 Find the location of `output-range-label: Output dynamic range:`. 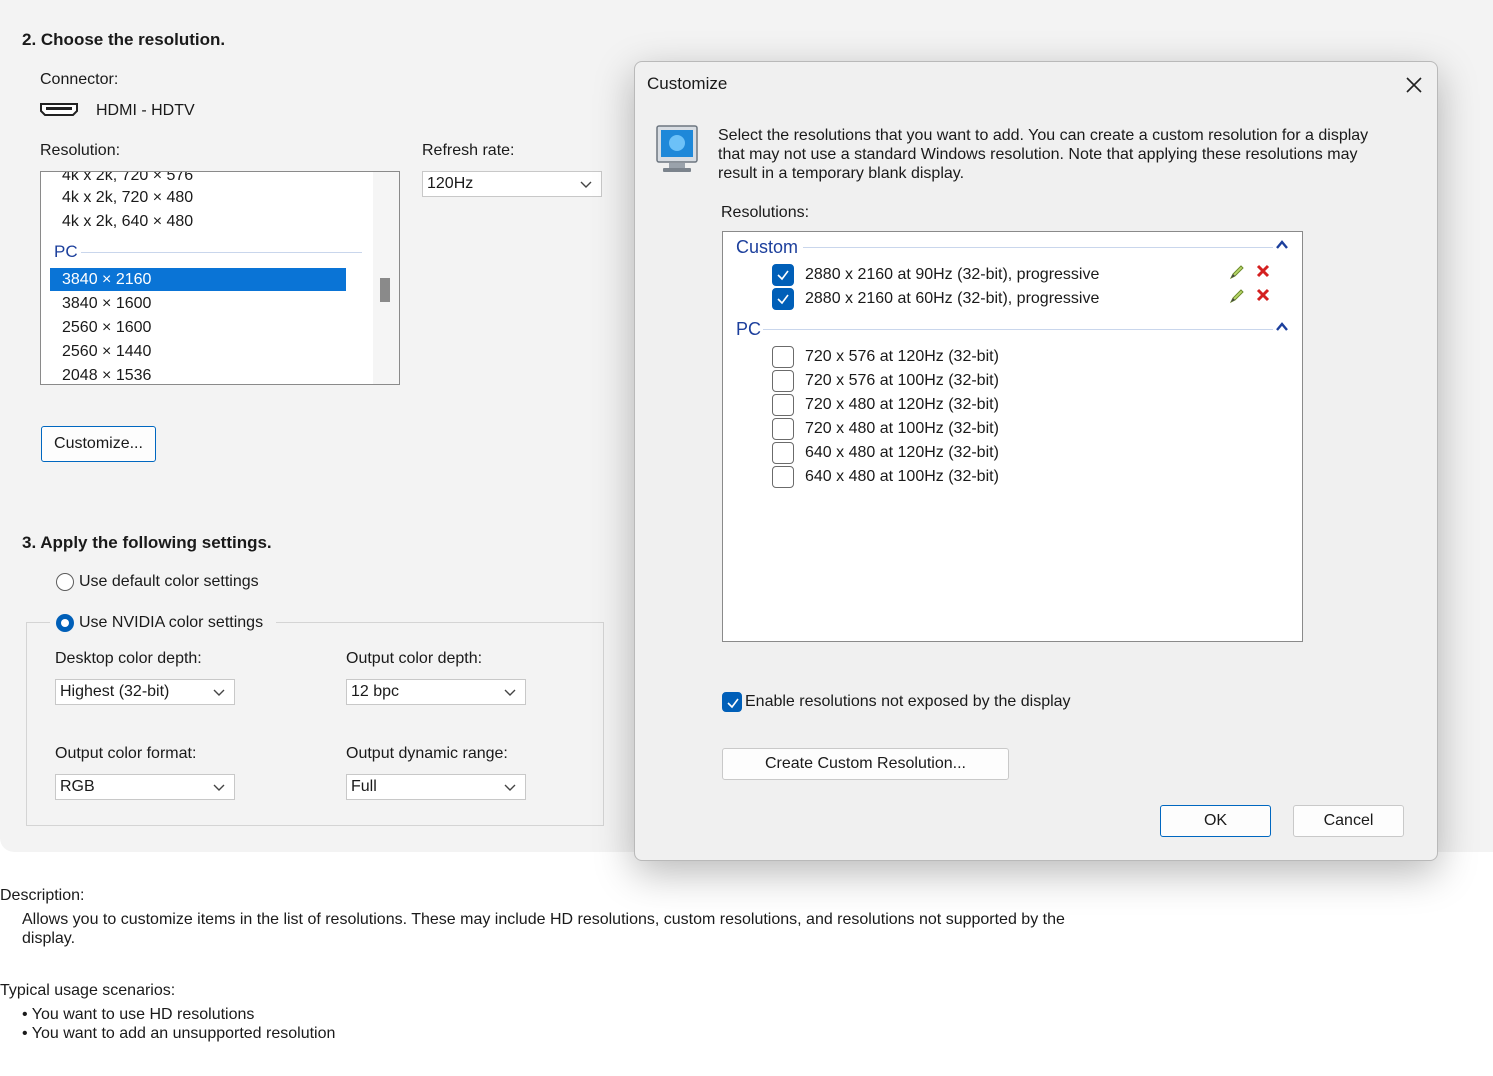

output-range-label: Output dynamic range: is located at coordinates (427, 753).